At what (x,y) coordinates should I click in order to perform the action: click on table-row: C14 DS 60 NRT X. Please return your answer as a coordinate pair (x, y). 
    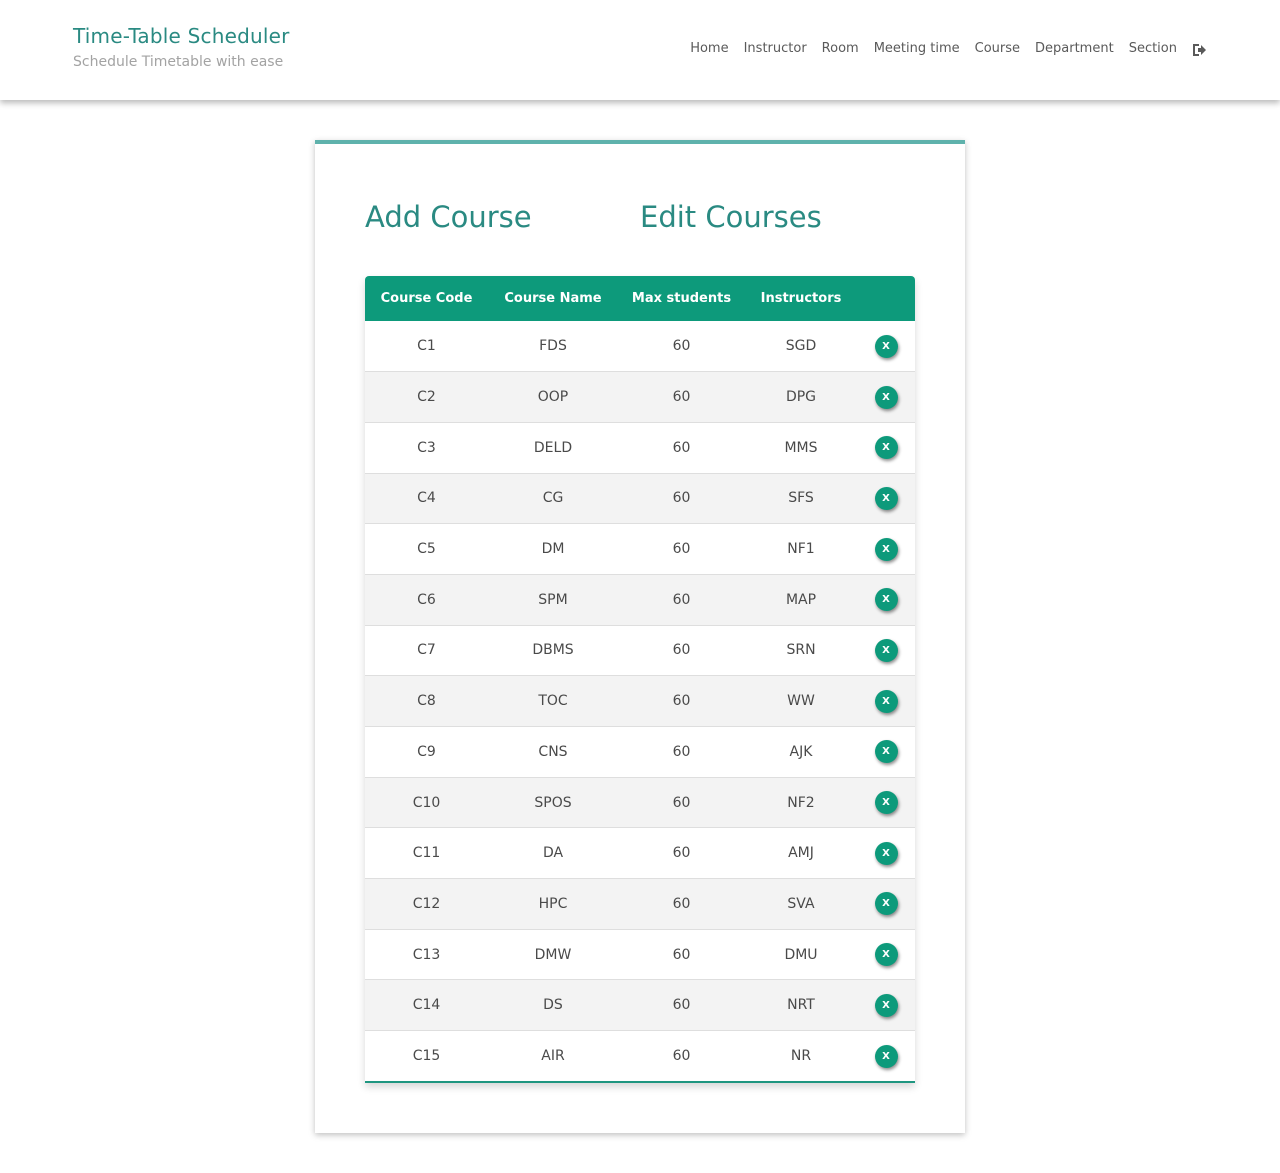
    Looking at the image, I should click on (640, 1005).